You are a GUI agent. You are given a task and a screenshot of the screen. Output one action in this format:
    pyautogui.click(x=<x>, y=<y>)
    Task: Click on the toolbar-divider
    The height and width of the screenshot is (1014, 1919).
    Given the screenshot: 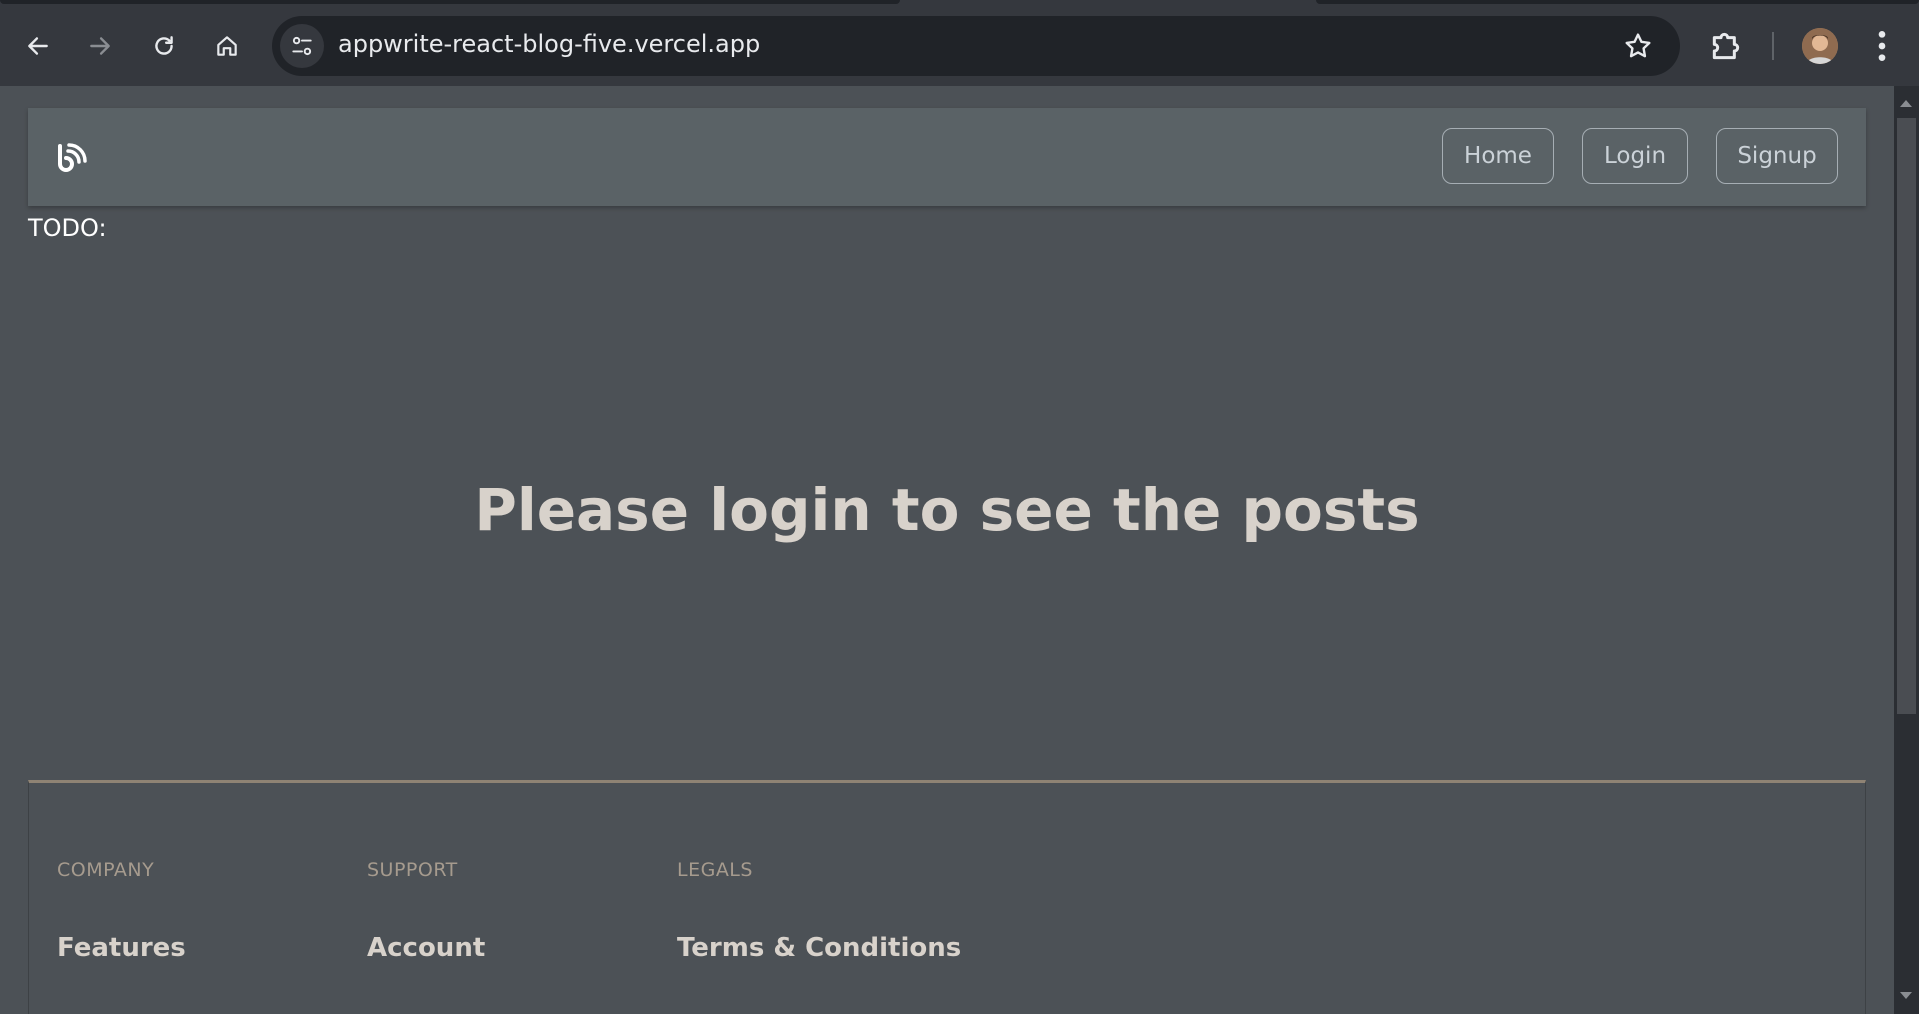 What is the action you would take?
    pyautogui.click(x=1773, y=46)
    